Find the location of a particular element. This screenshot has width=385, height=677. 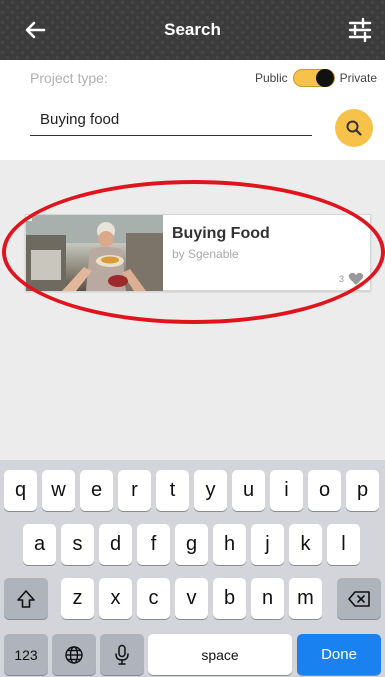

toggle-public-label: Public is located at coordinates (271, 78).